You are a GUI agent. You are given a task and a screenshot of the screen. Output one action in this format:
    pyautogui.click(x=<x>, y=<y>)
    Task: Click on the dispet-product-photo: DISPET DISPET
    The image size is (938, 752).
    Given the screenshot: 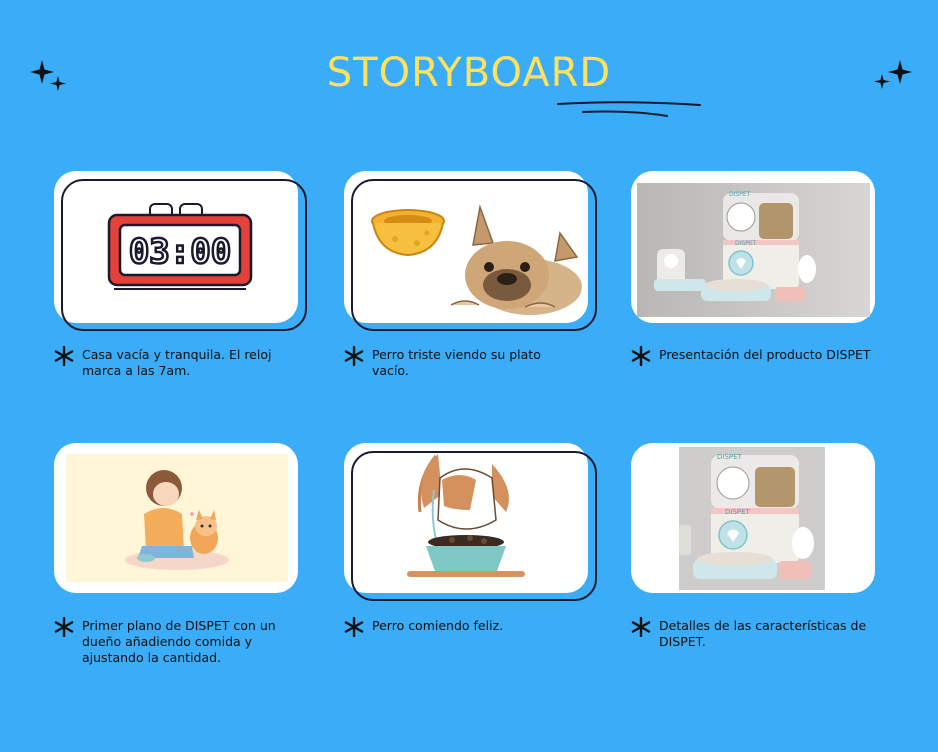 What is the action you would take?
    pyautogui.click(x=753, y=250)
    